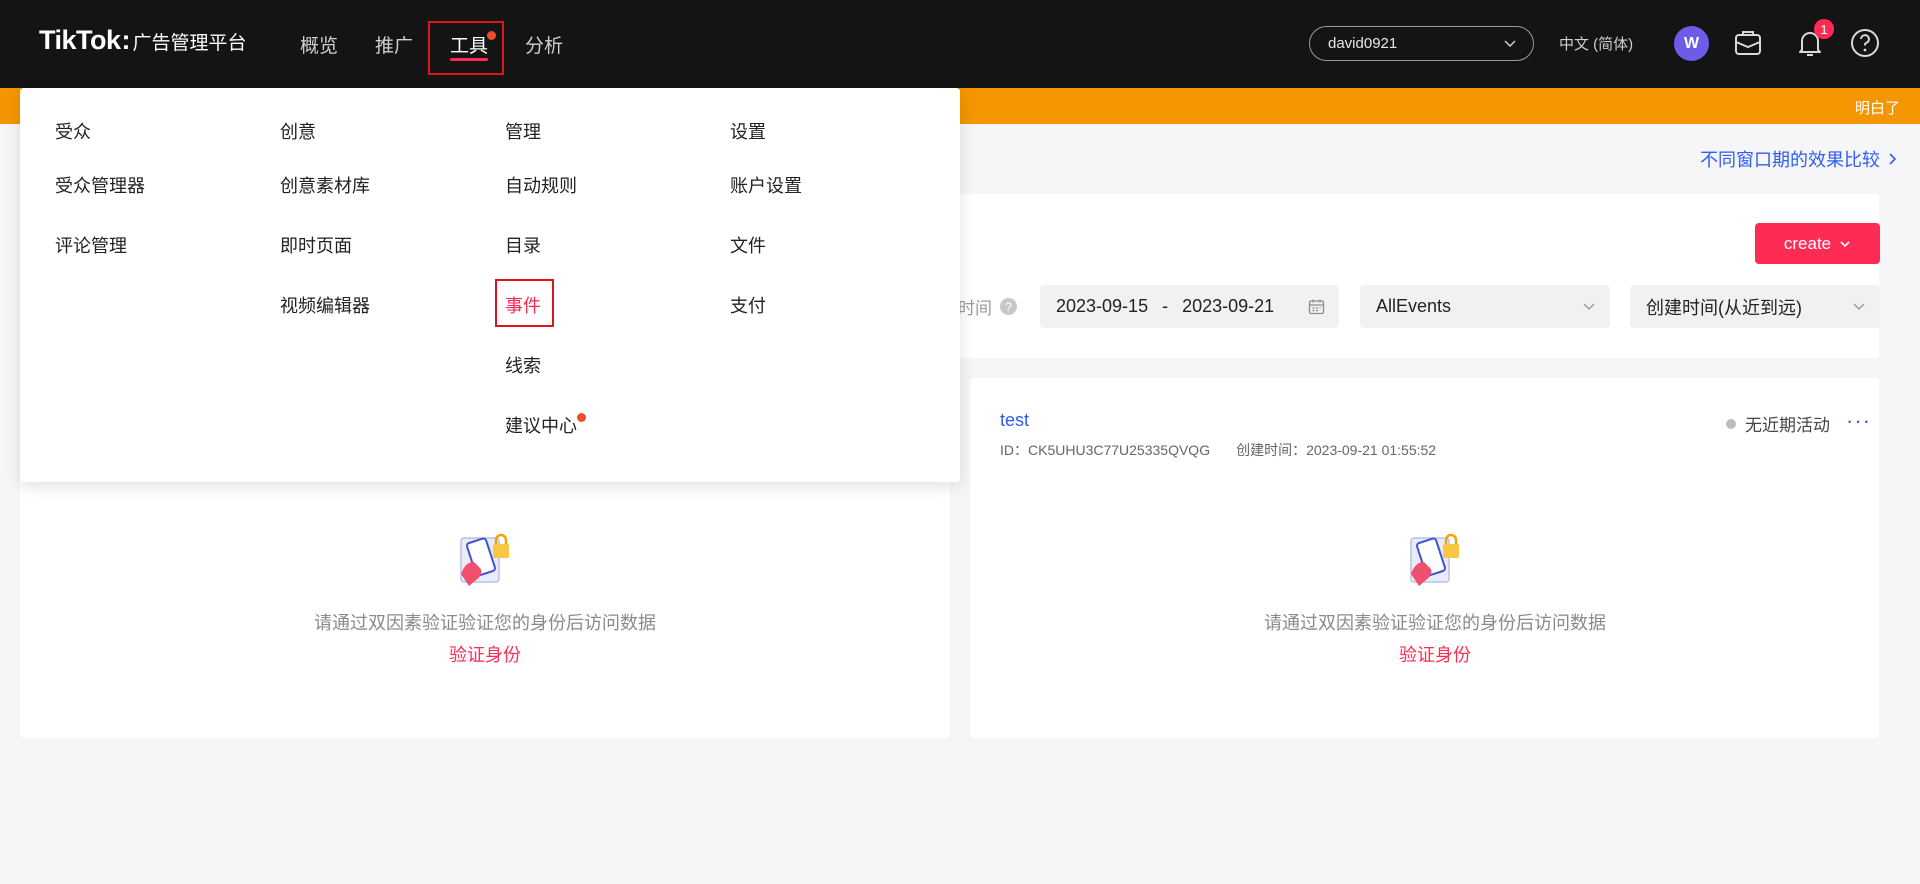 This screenshot has width=1920, height=884. What do you see at coordinates (1102, 306) in the screenshot?
I see `date-start: 2023-09-15` at bounding box center [1102, 306].